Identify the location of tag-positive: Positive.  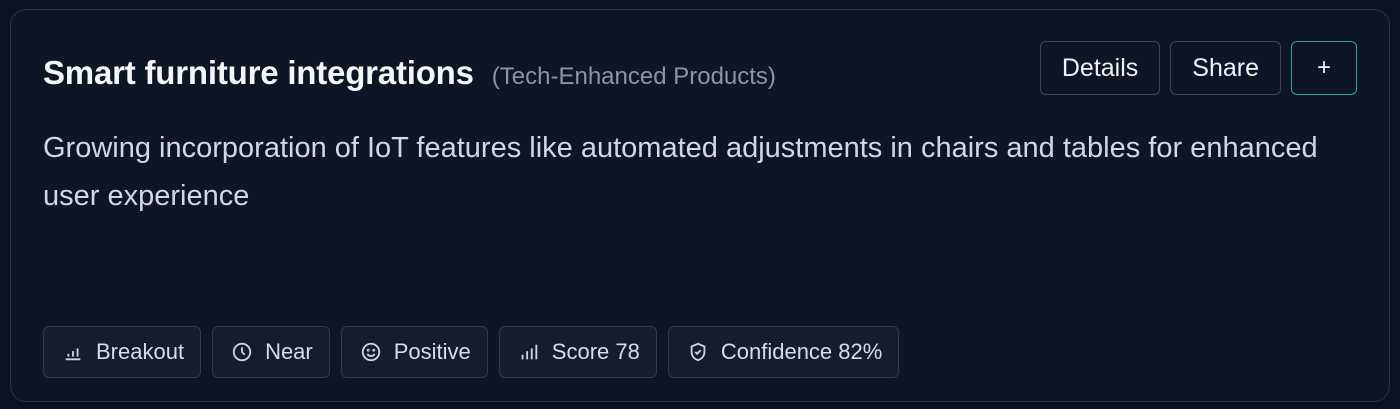
(414, 352).